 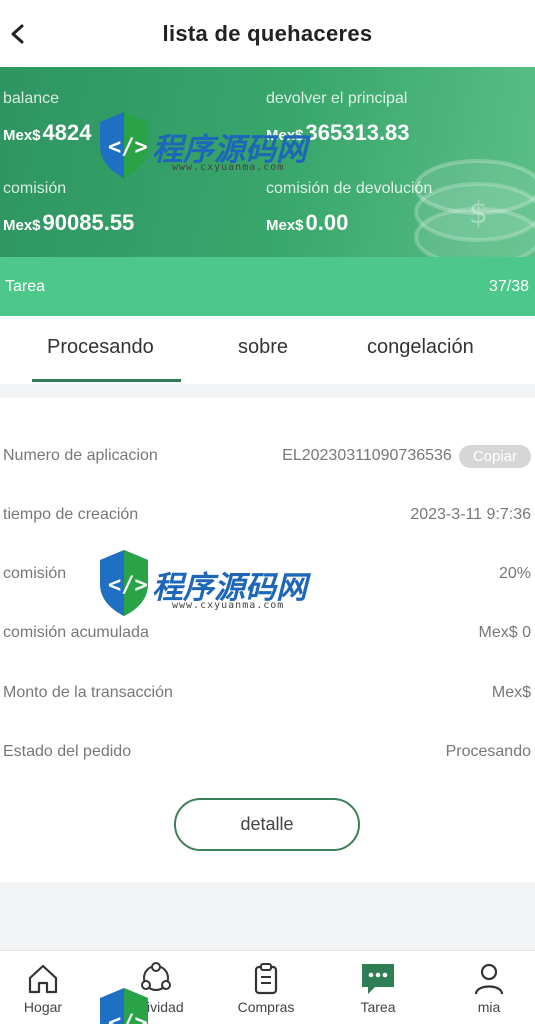 I want to click on nav-label: Tarea, so click(x=378, y=1007).